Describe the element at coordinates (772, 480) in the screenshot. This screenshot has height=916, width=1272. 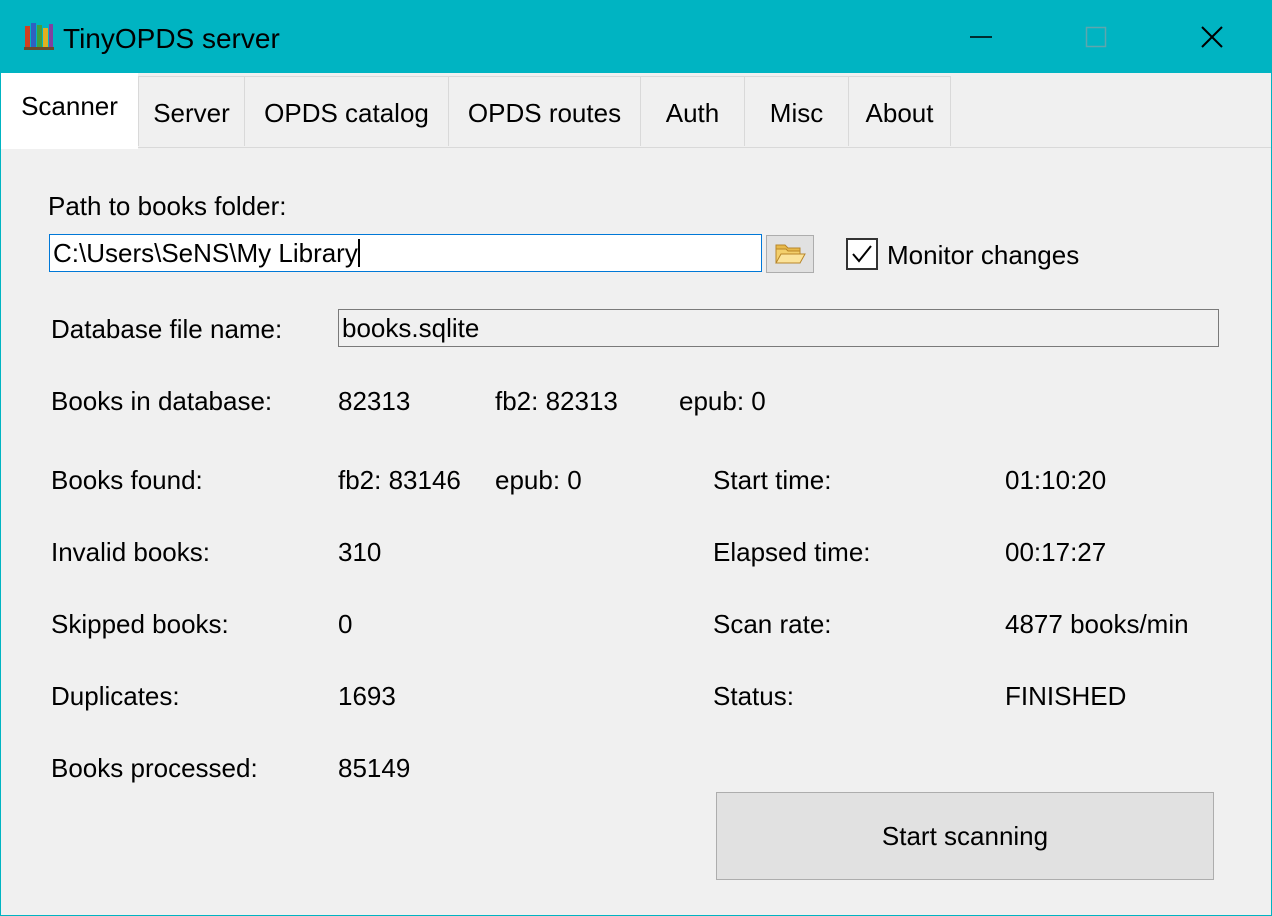
I see `start-time-label: Start time:` at that location.